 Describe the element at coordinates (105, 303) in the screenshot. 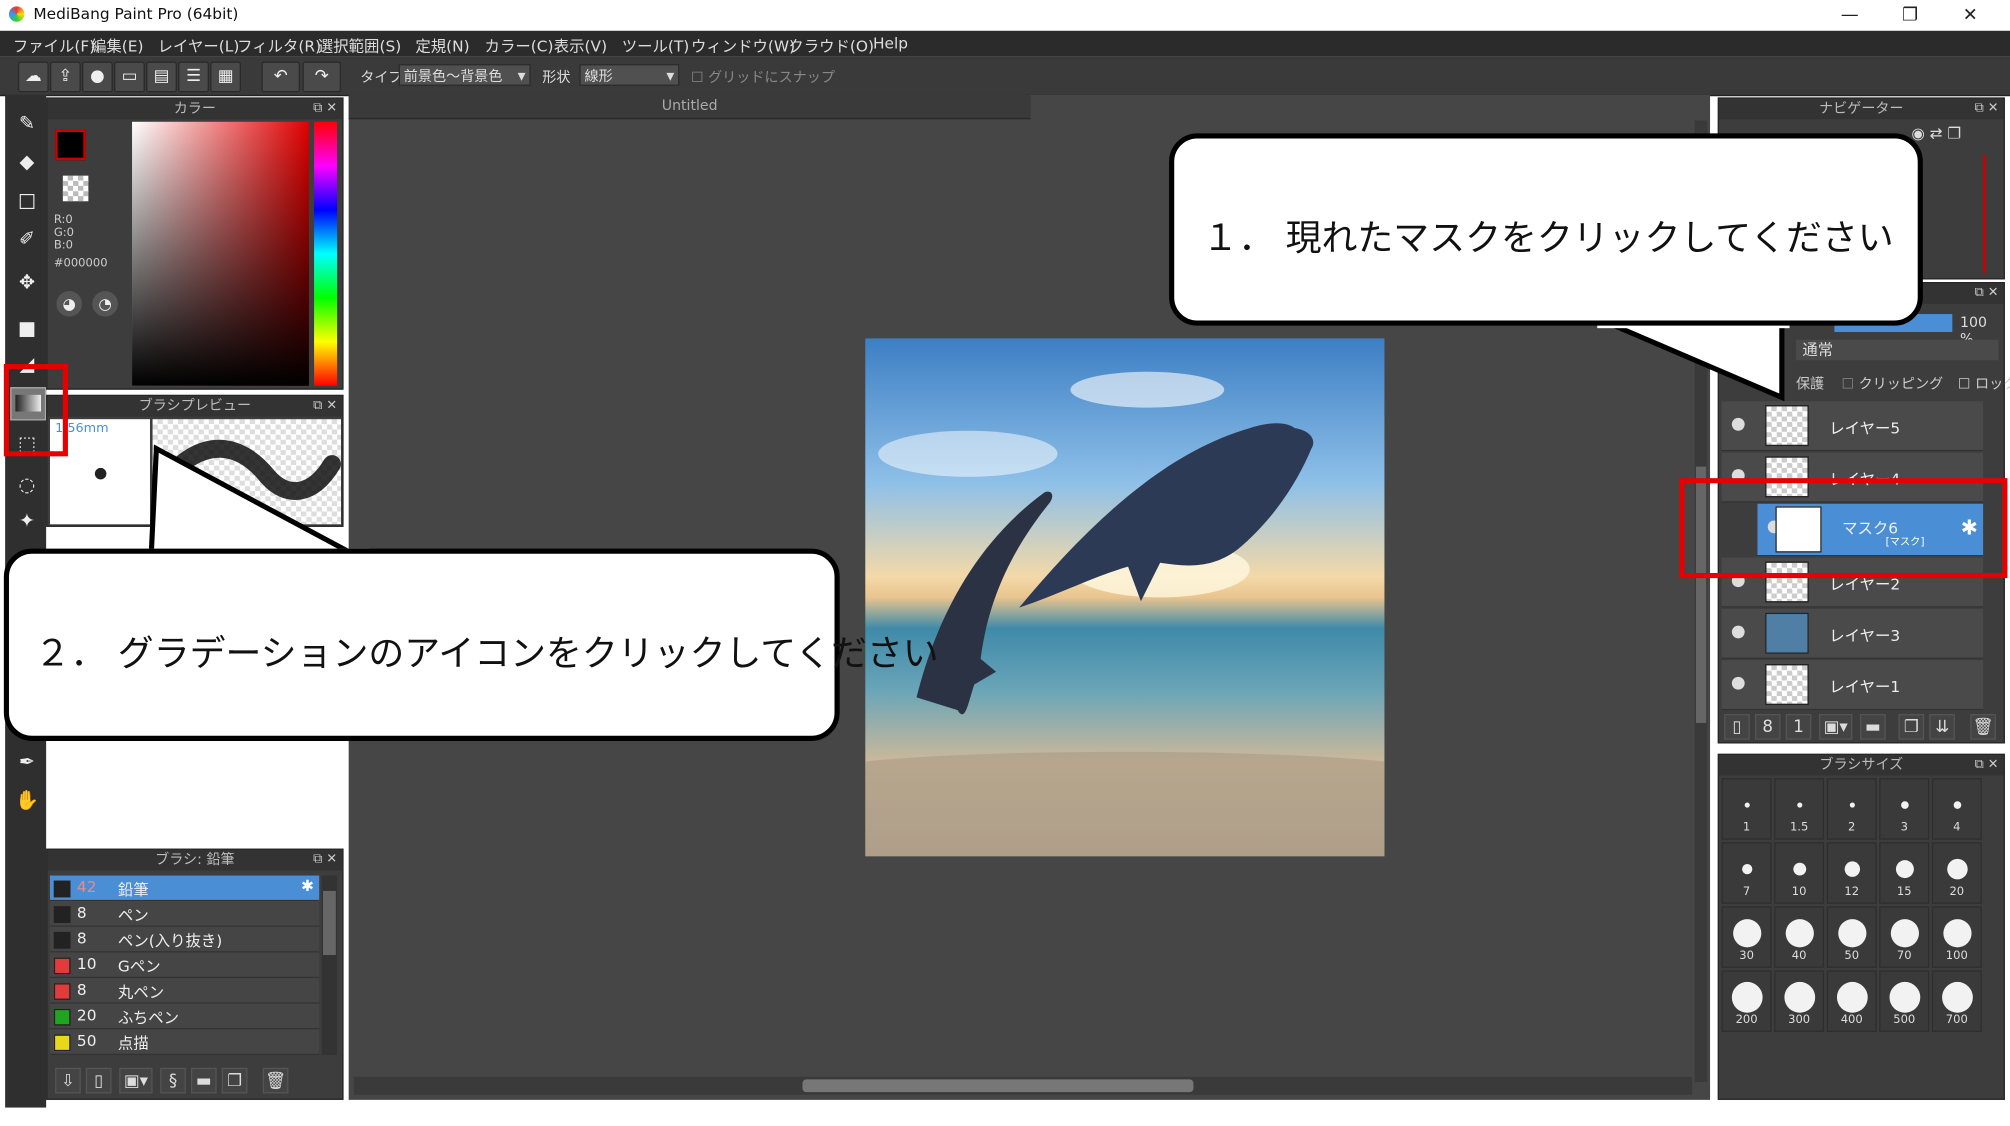

I see `palette-add-icon: ◔` at that location.